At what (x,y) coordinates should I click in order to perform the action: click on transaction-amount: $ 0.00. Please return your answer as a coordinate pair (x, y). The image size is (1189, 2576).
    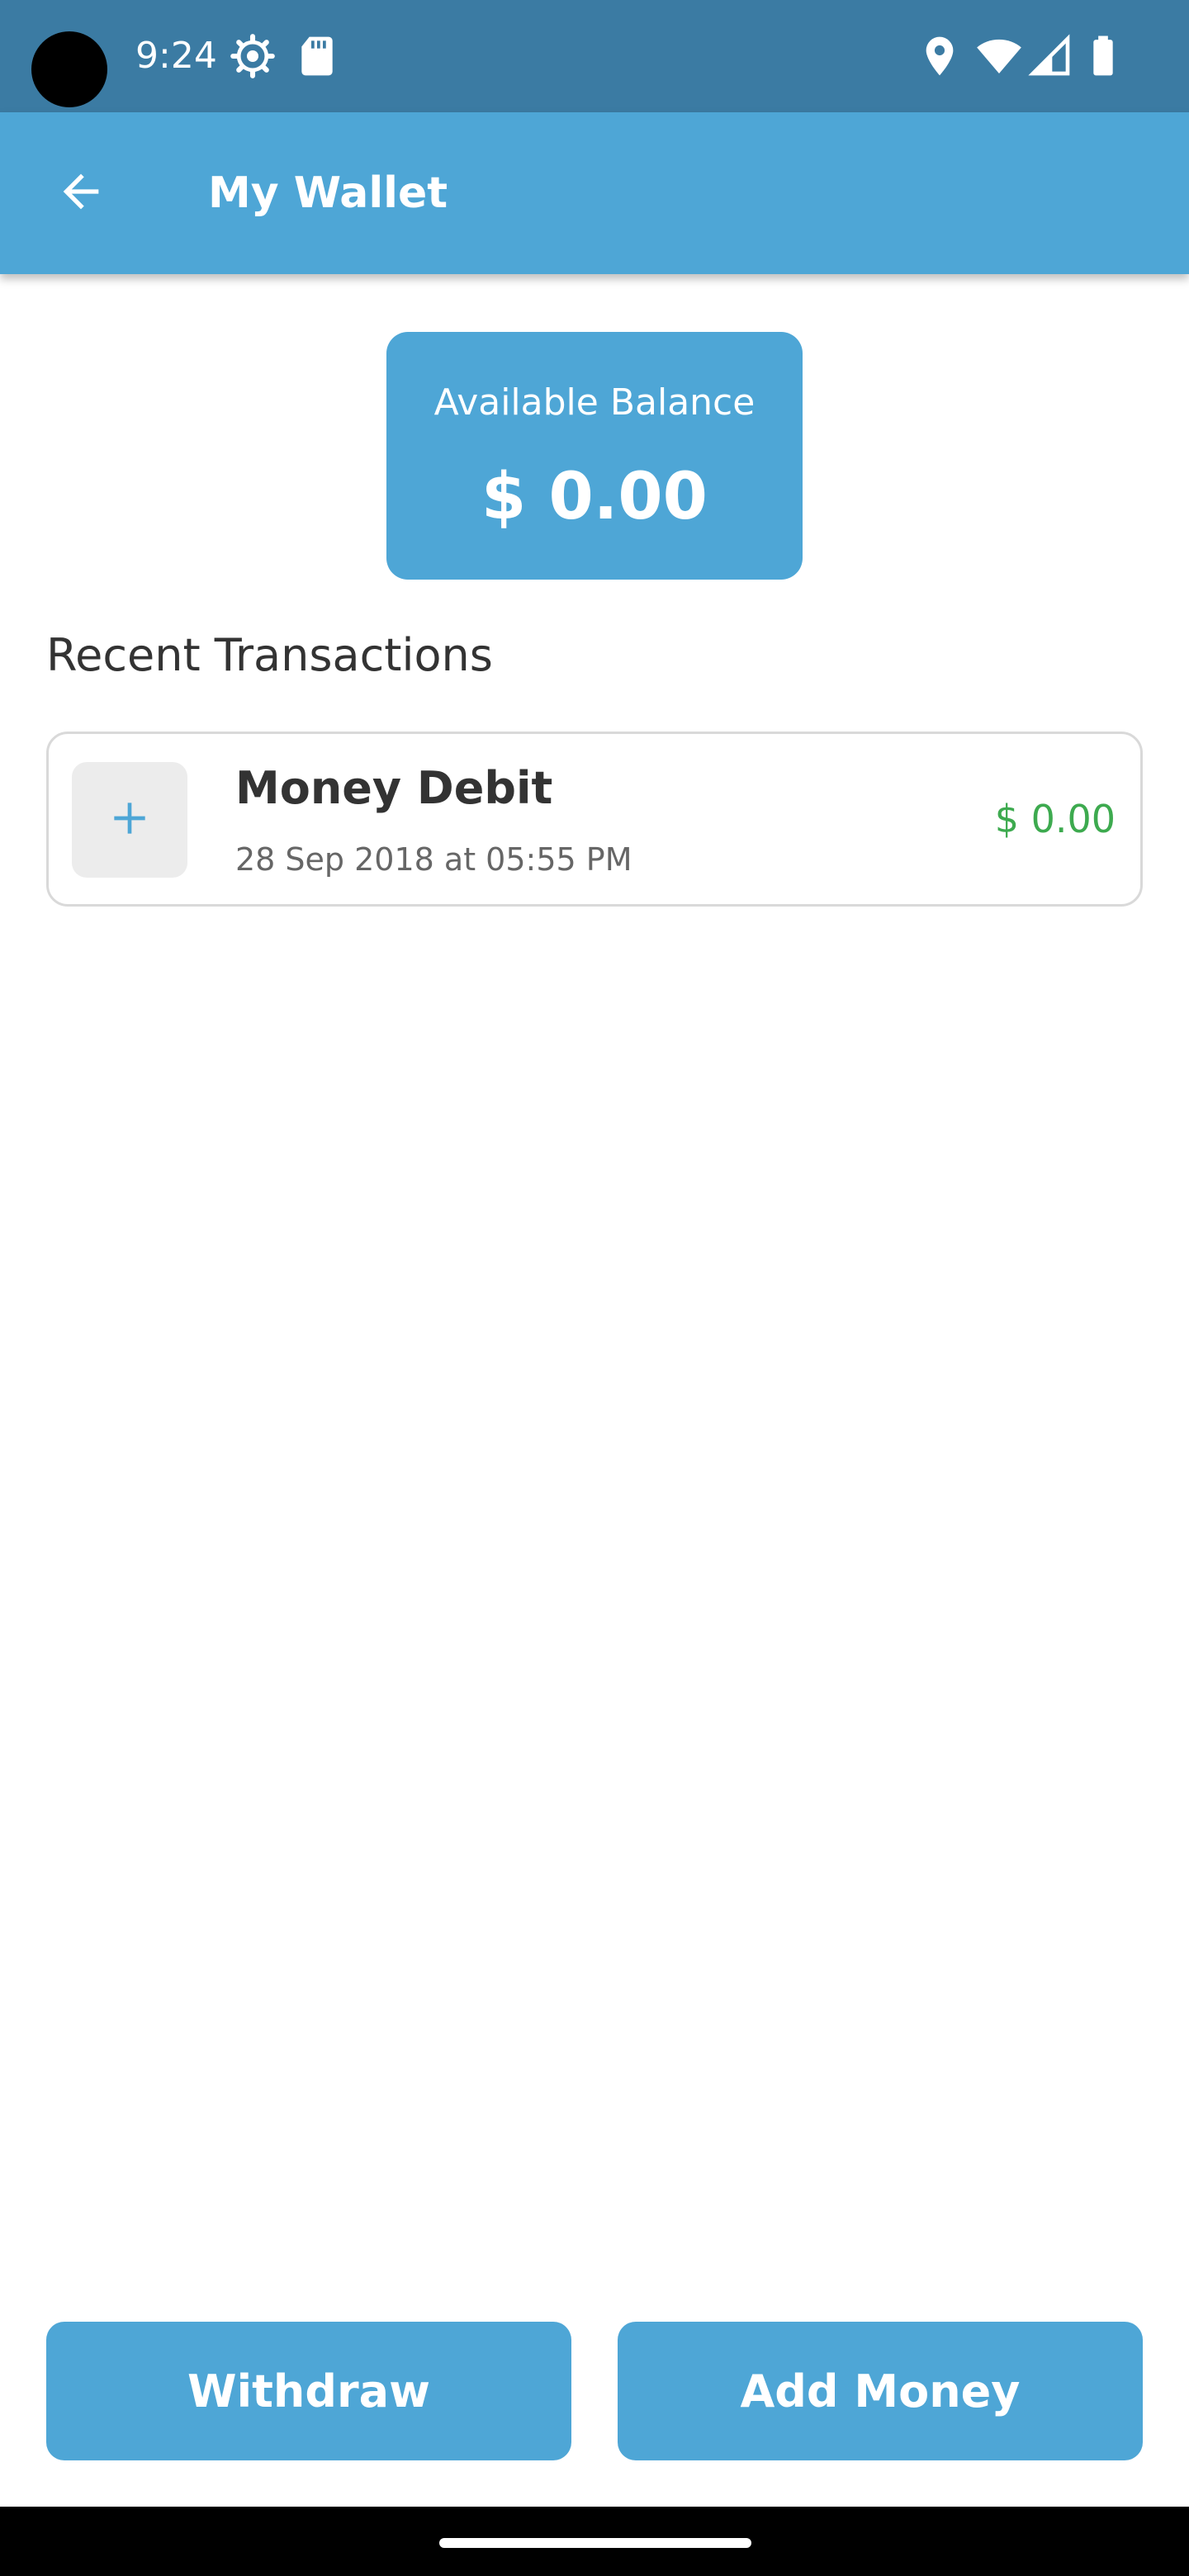
    Looking at the image, I should click on (1055, 819).